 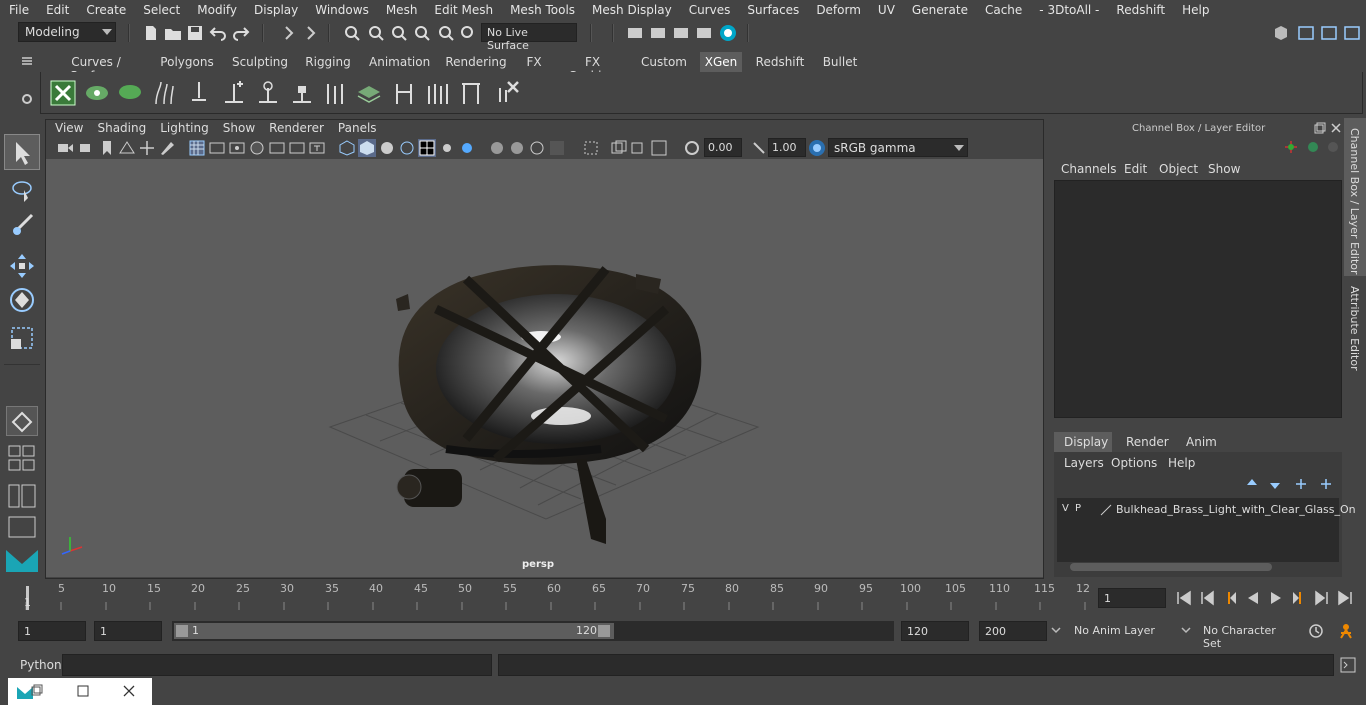 What do you see at coordinates (1320, 128) in the screenshot?
I see `float-panel-icon` at bounding box center [1320, 128].